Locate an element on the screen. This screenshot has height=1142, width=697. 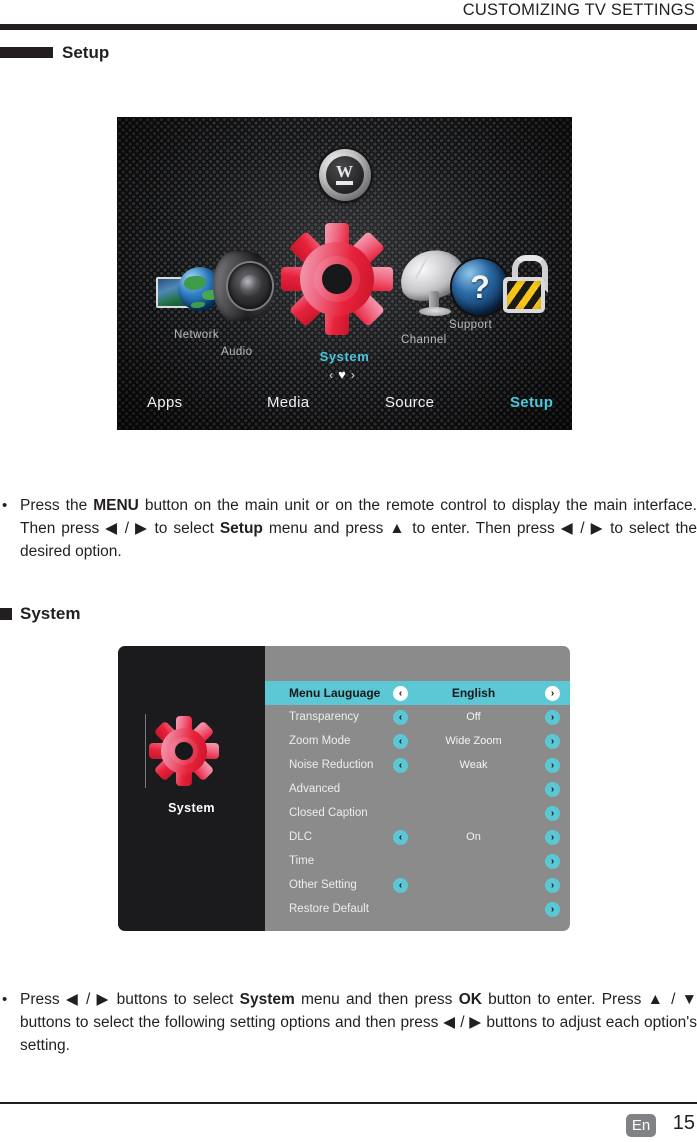
osd-row-value: English is located at coordinates (473, 693).